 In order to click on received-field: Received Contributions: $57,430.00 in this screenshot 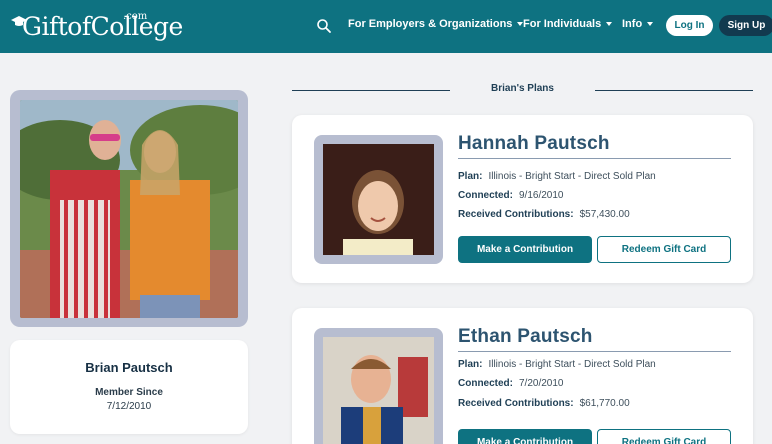, I will do `click(544, 214)`.